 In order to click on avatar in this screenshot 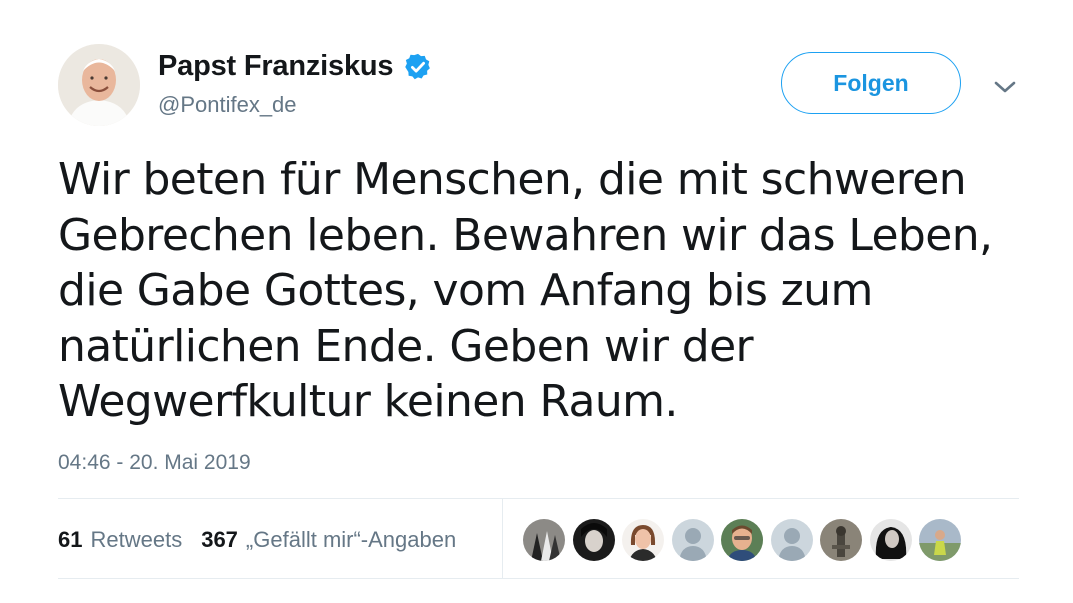, I will do `click(99, 85)`.